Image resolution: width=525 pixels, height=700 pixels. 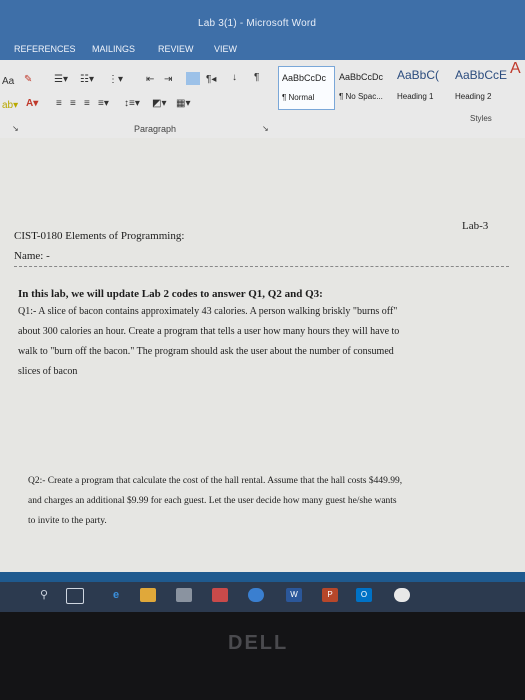 What do you see at coordinates (10, 105) in the screenshot?
I see `text-highlight-icon: ab▾` at bounding box center [10, 105].